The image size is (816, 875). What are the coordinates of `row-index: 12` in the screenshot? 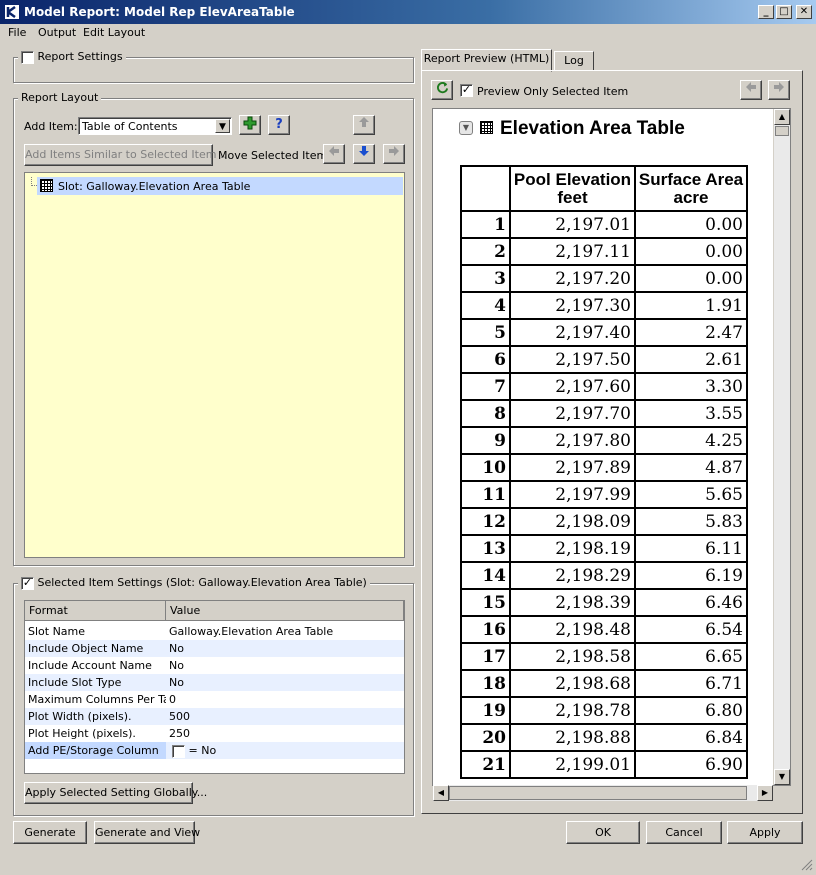 It's located at (485, 521).